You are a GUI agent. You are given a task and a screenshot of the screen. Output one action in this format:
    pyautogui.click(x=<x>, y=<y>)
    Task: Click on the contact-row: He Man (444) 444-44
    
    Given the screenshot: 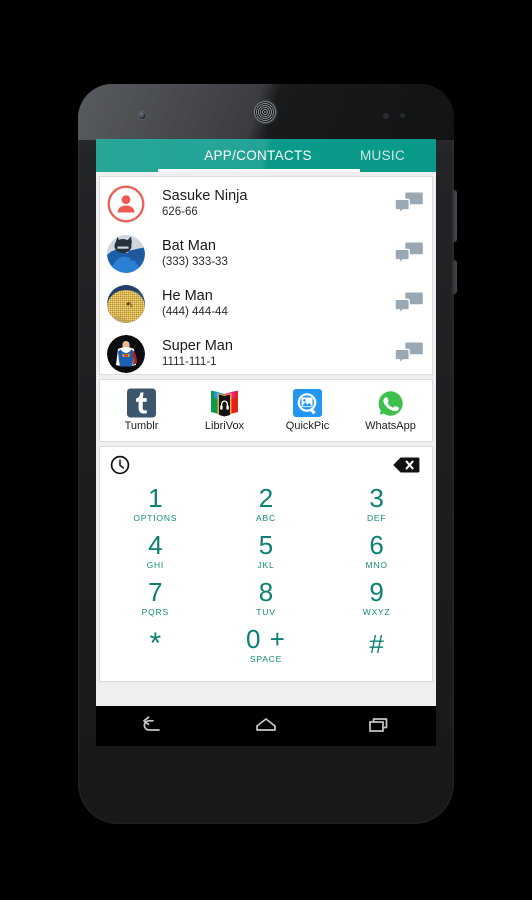 What is the action you would take?
    pyautogui.click(x=266, y=304)
    